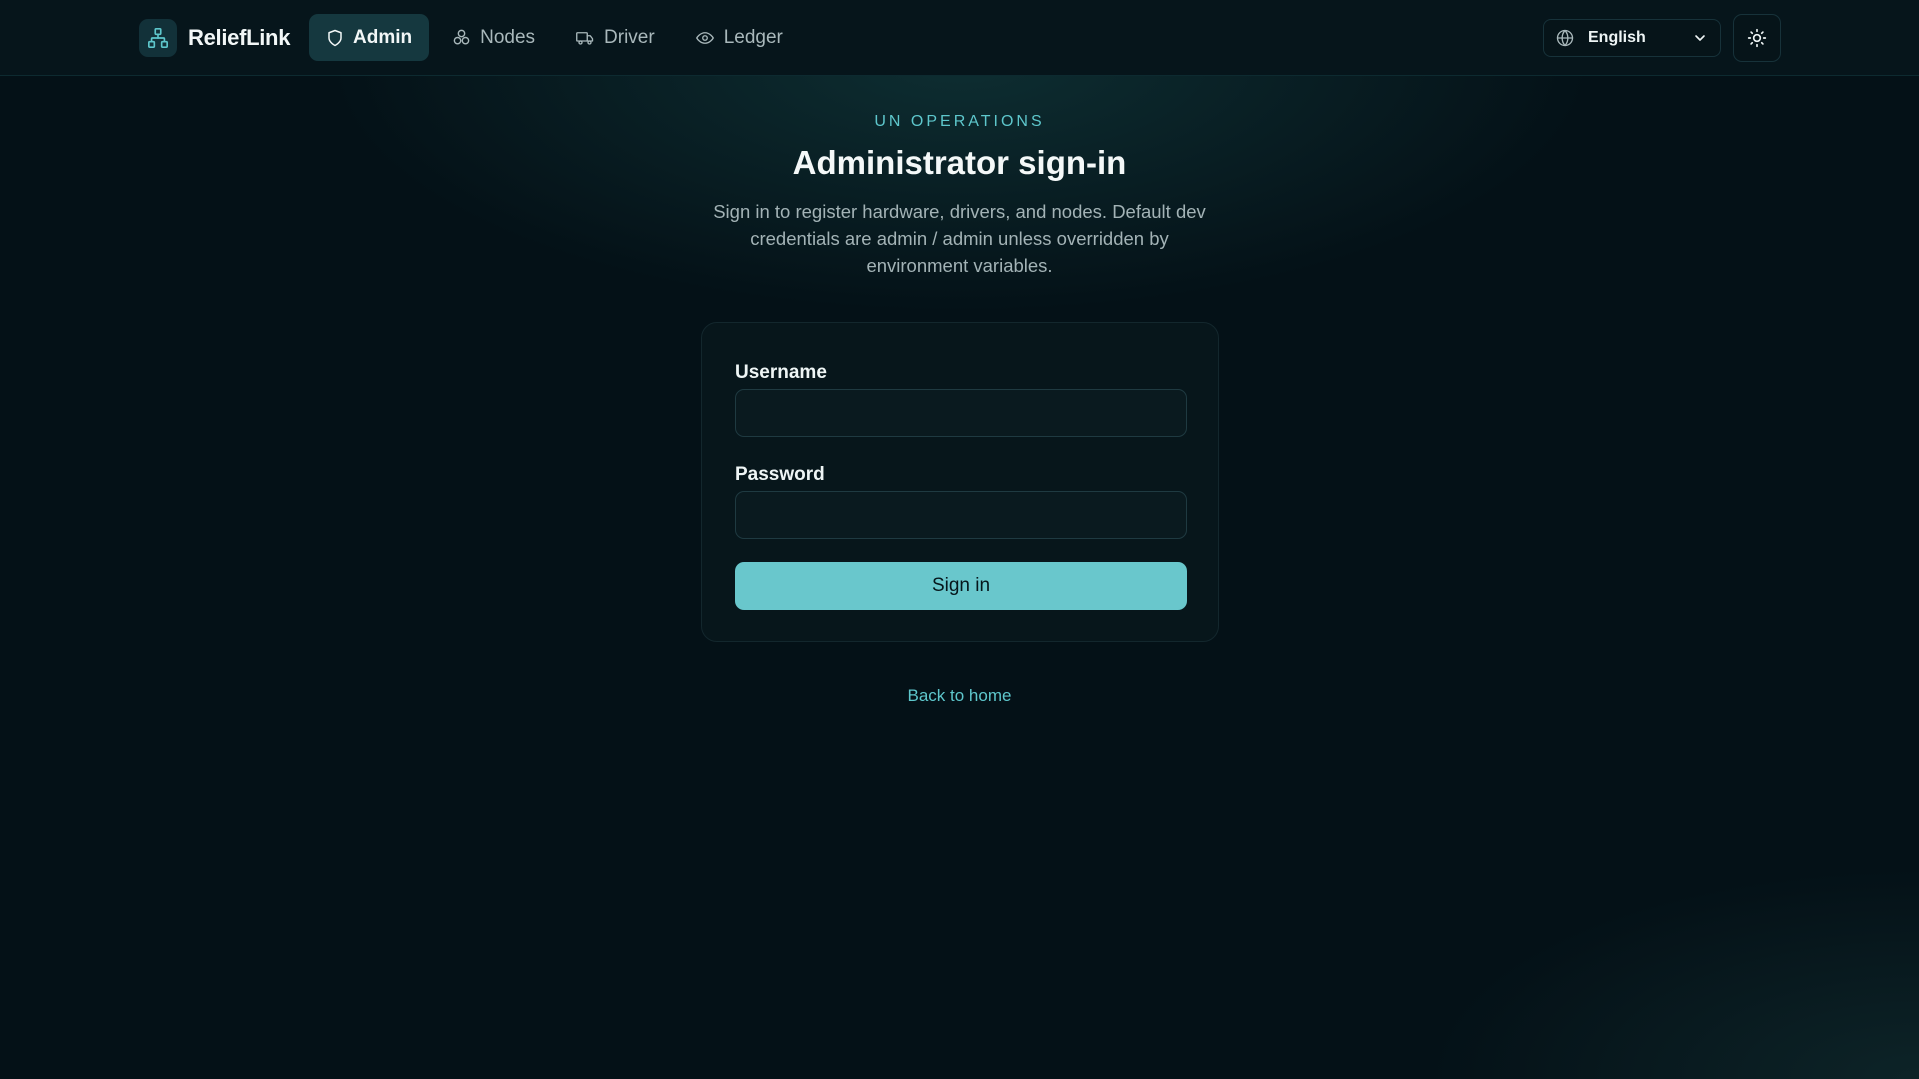 This screenshot has width=1919, height=1079. Describe the element at coordinates (554, 37) in the screenshot. I see `main-nav: Admin Nodes Driver Ledger` at that location.